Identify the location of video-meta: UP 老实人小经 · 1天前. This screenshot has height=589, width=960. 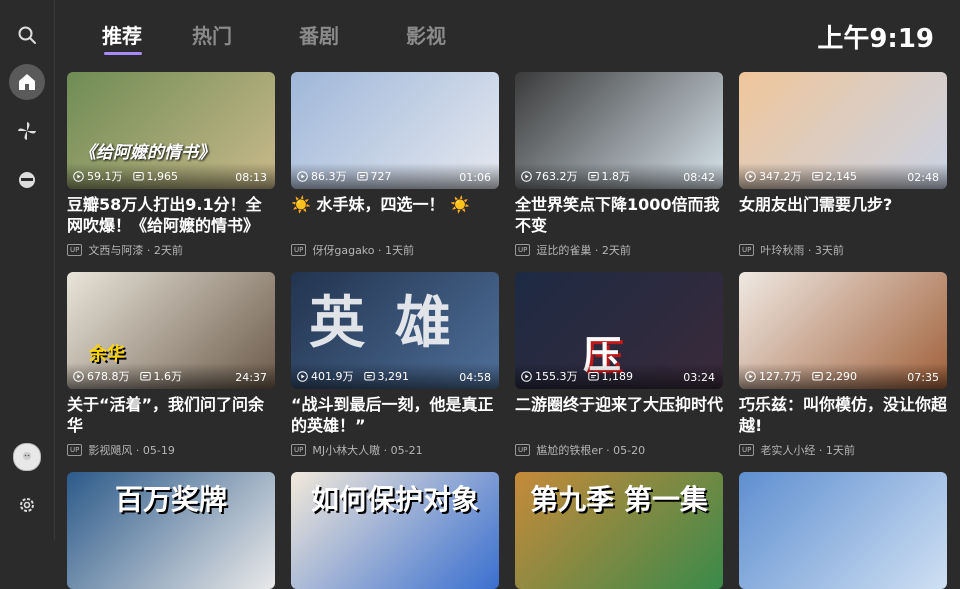
(843, 450).